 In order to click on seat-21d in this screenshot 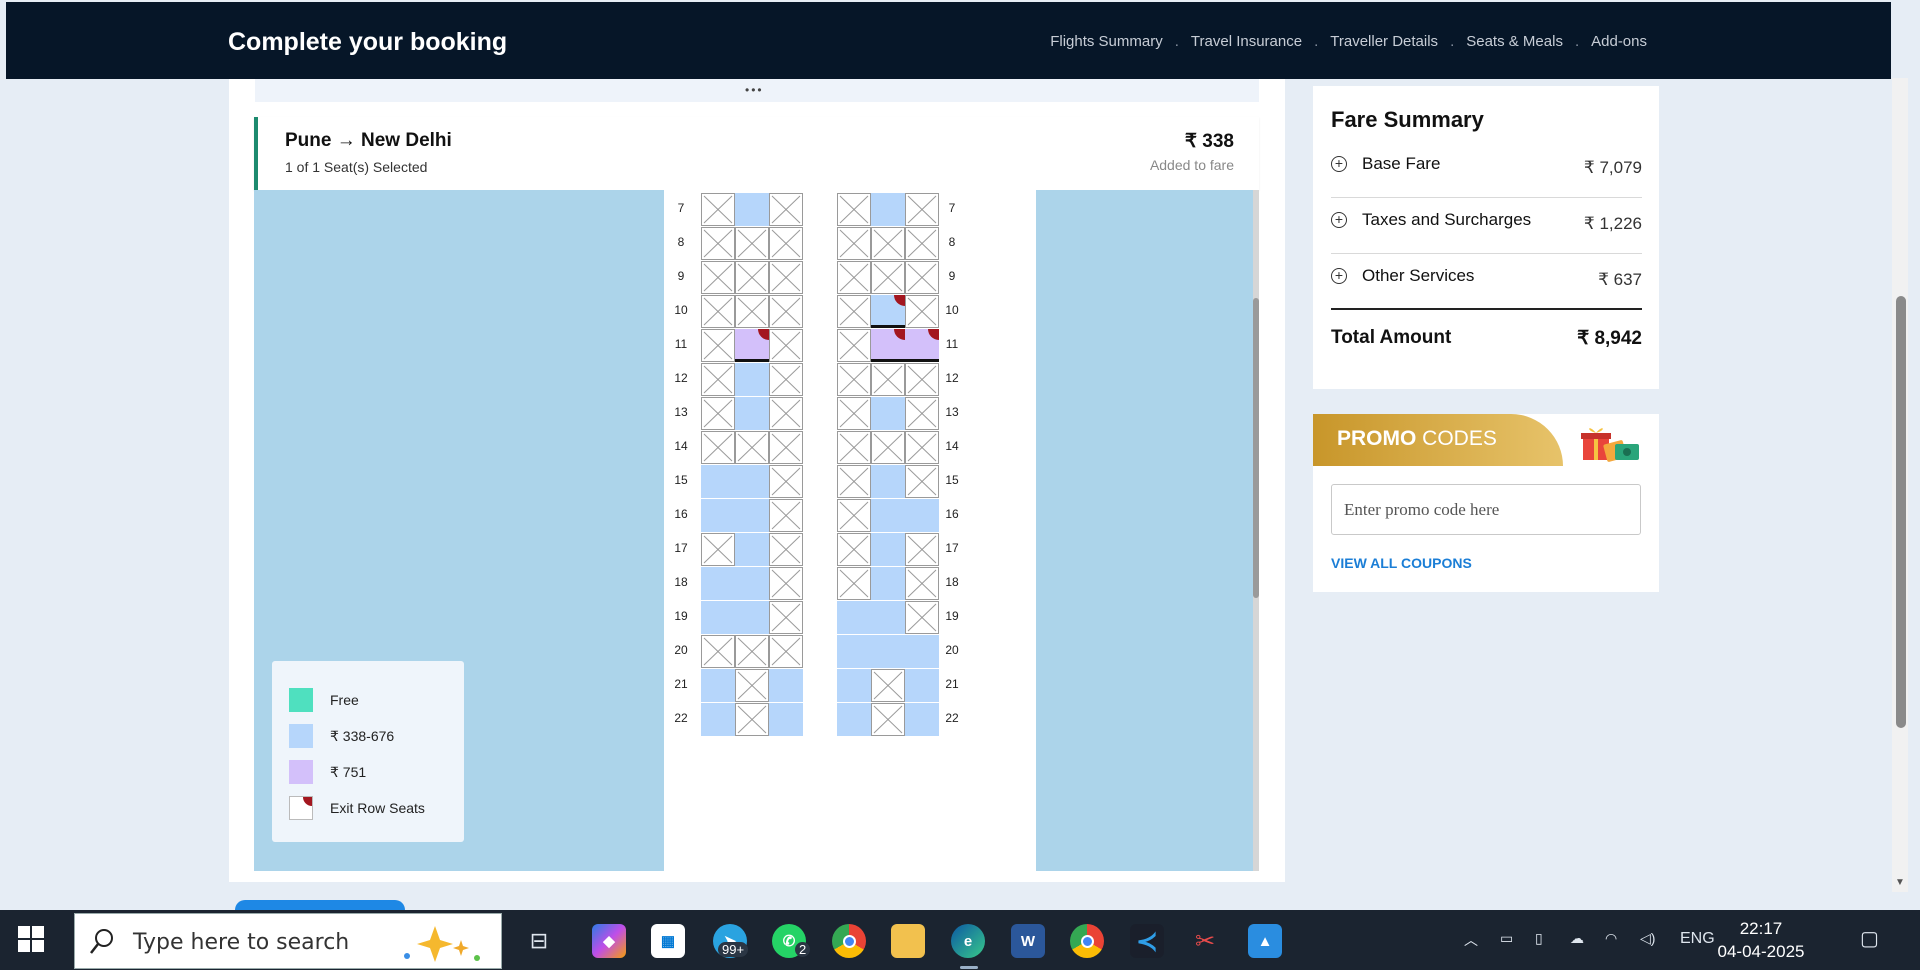, I will do `click(854, 685)`.